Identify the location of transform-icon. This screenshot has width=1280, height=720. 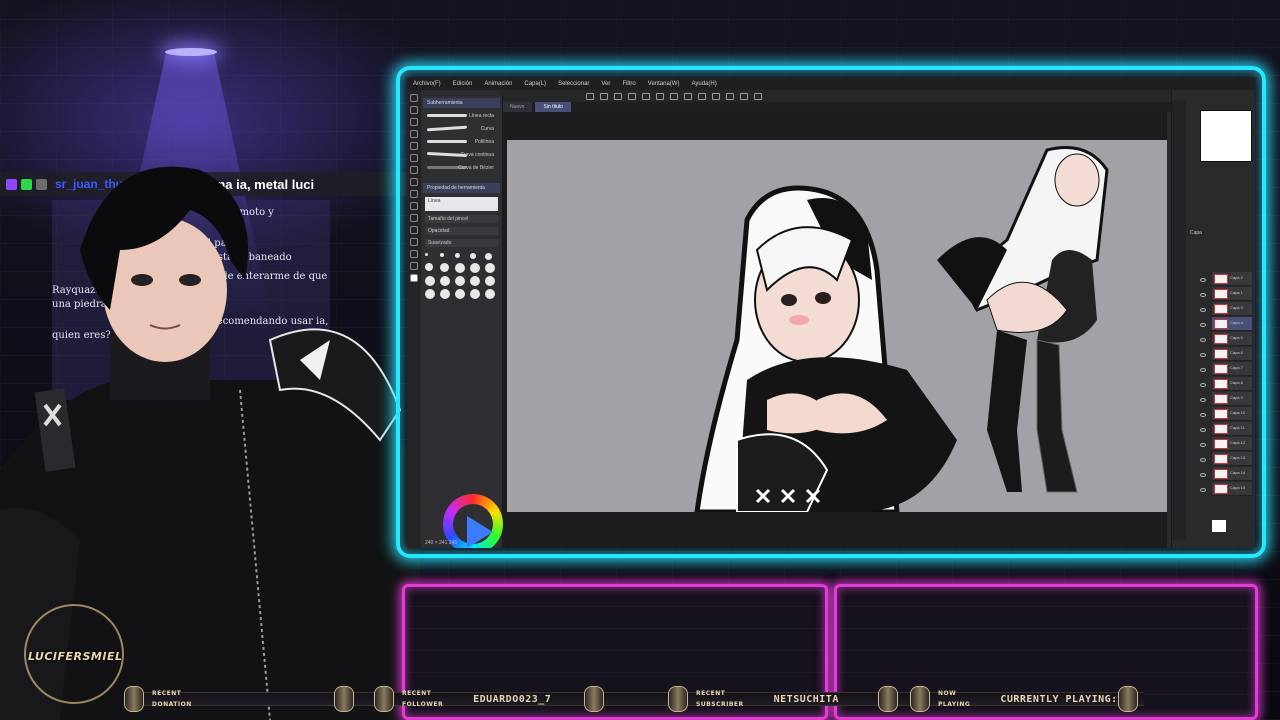
(674, 96).